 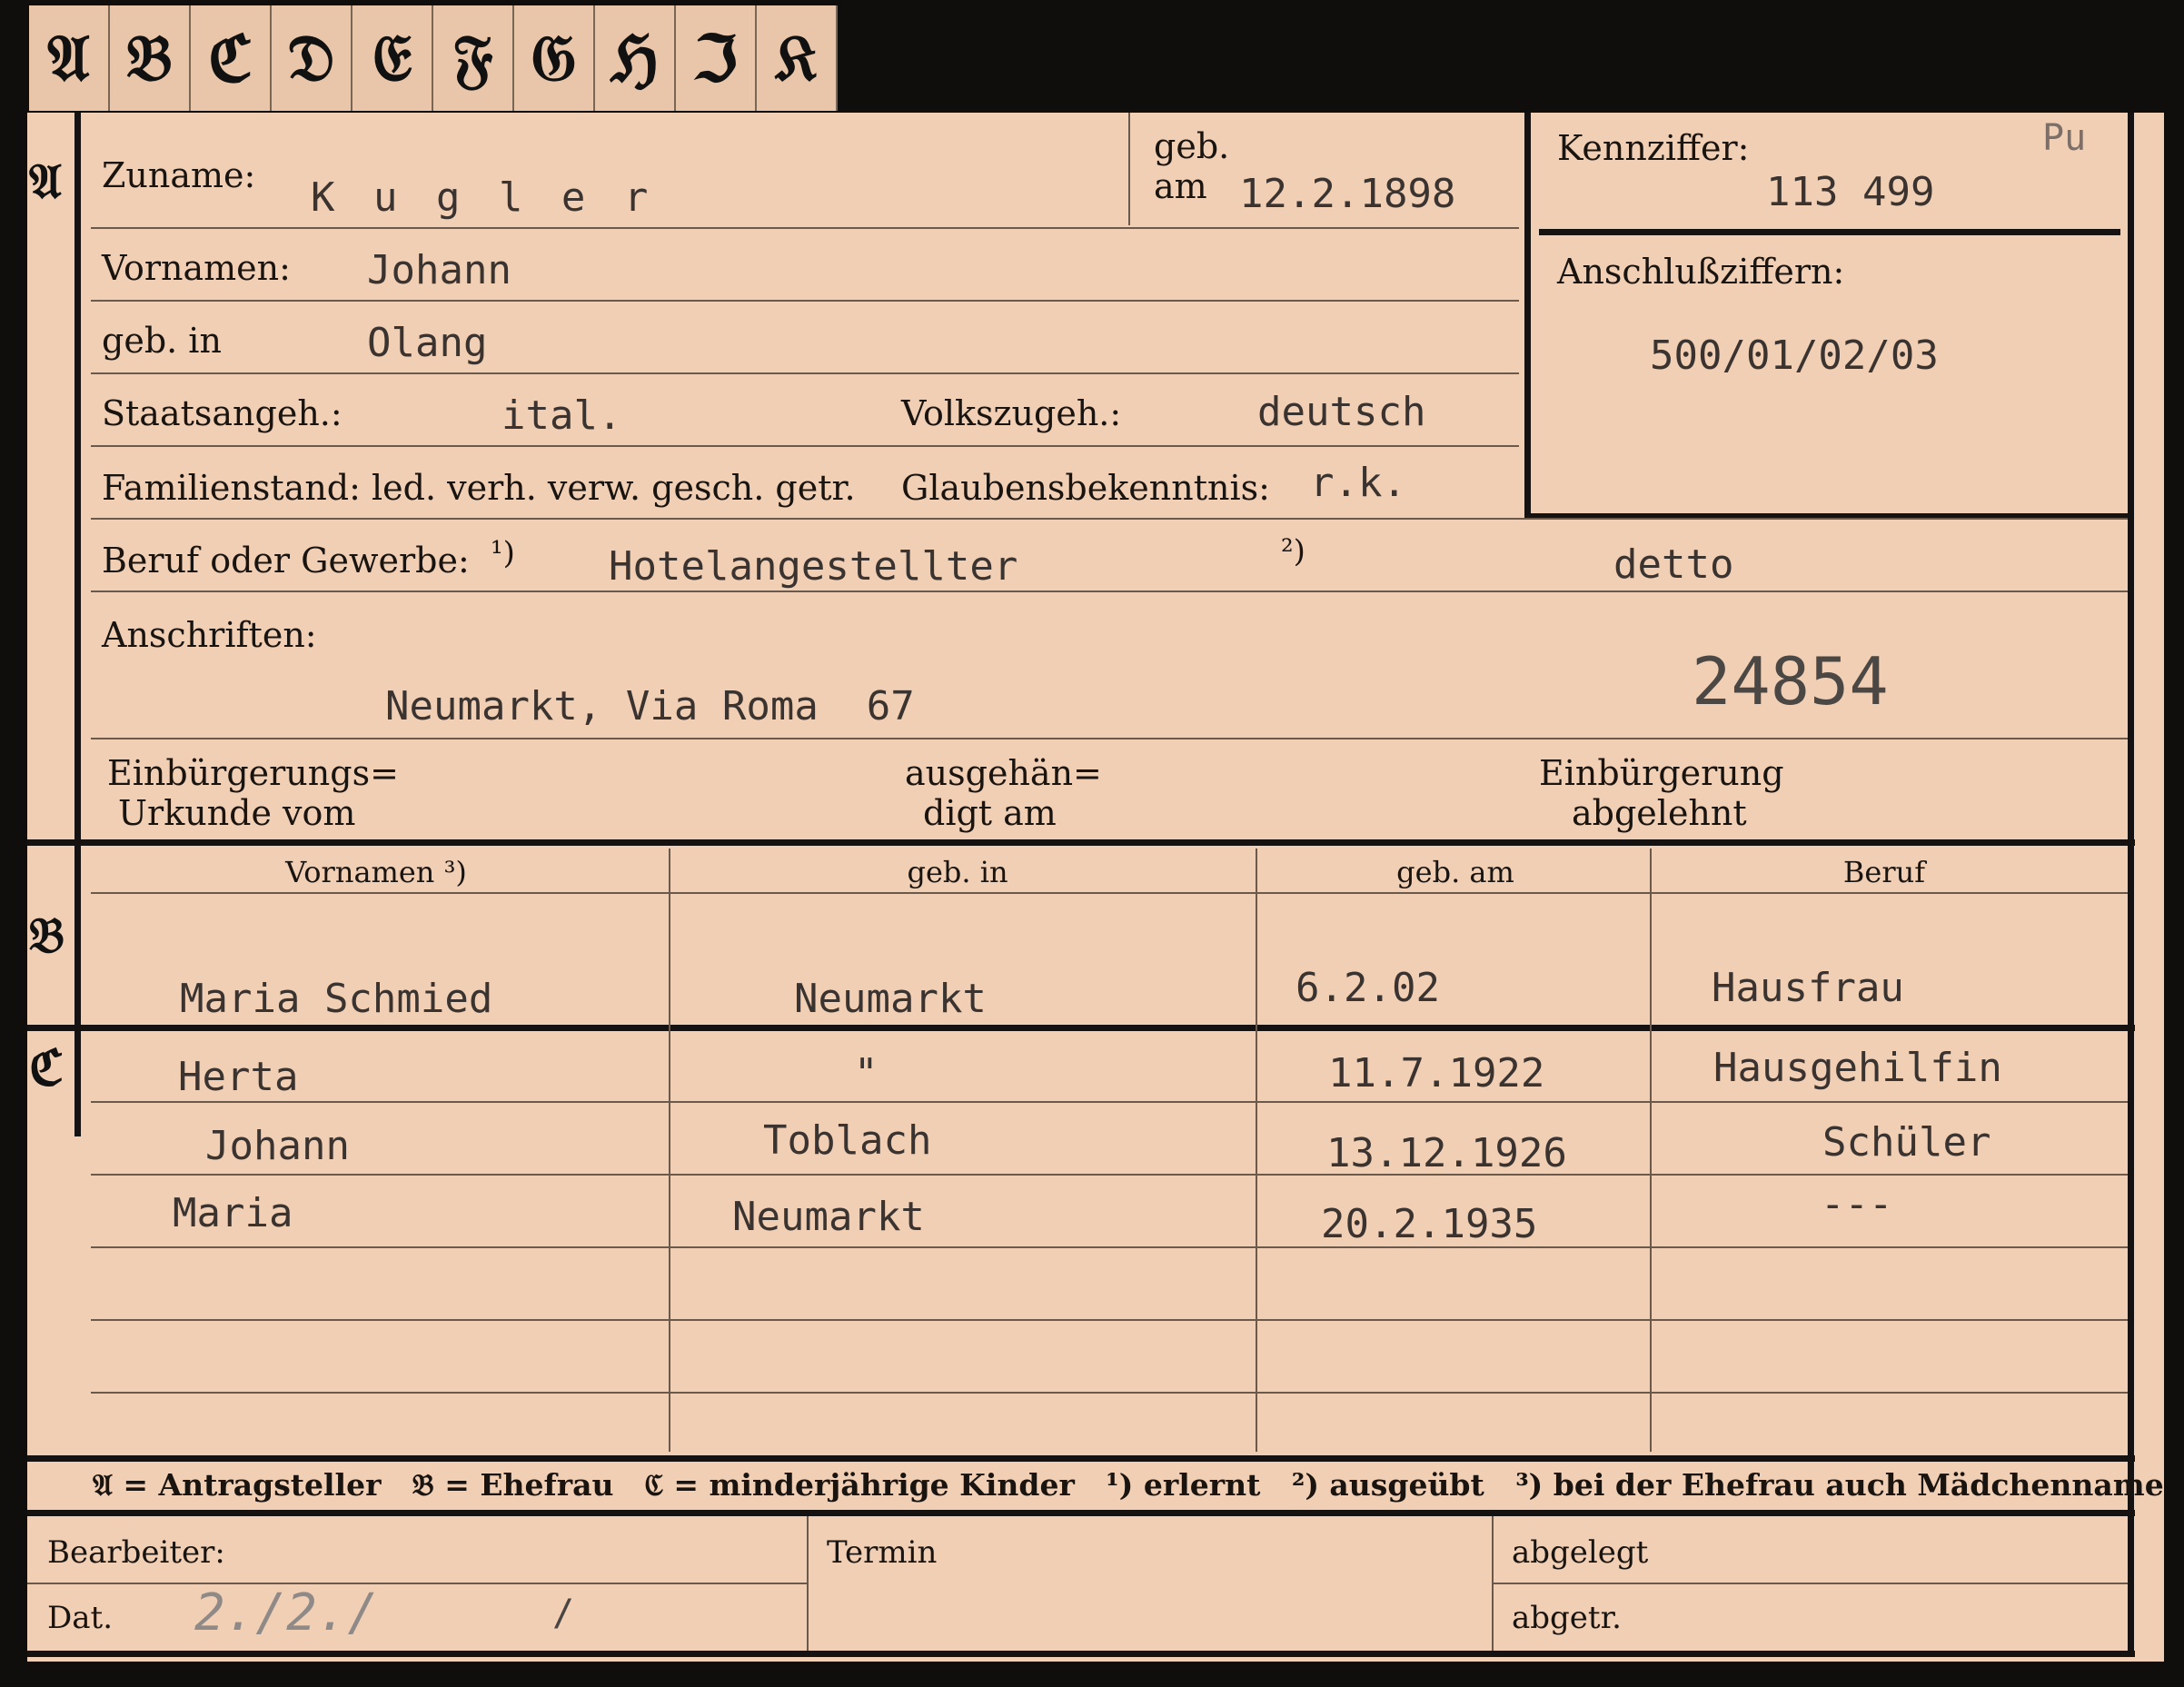 What do you see at coordinates (650, 706) in the screenshot?
I see `address-value: Neumarkt, Via Roma 67` at bounding box center [650, 706].